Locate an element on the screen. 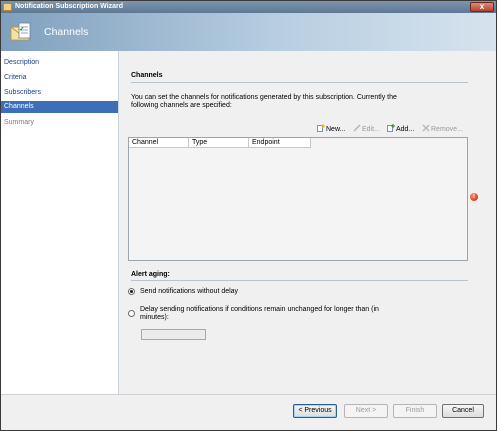  channels-divider is located at coordinates (299, 82).